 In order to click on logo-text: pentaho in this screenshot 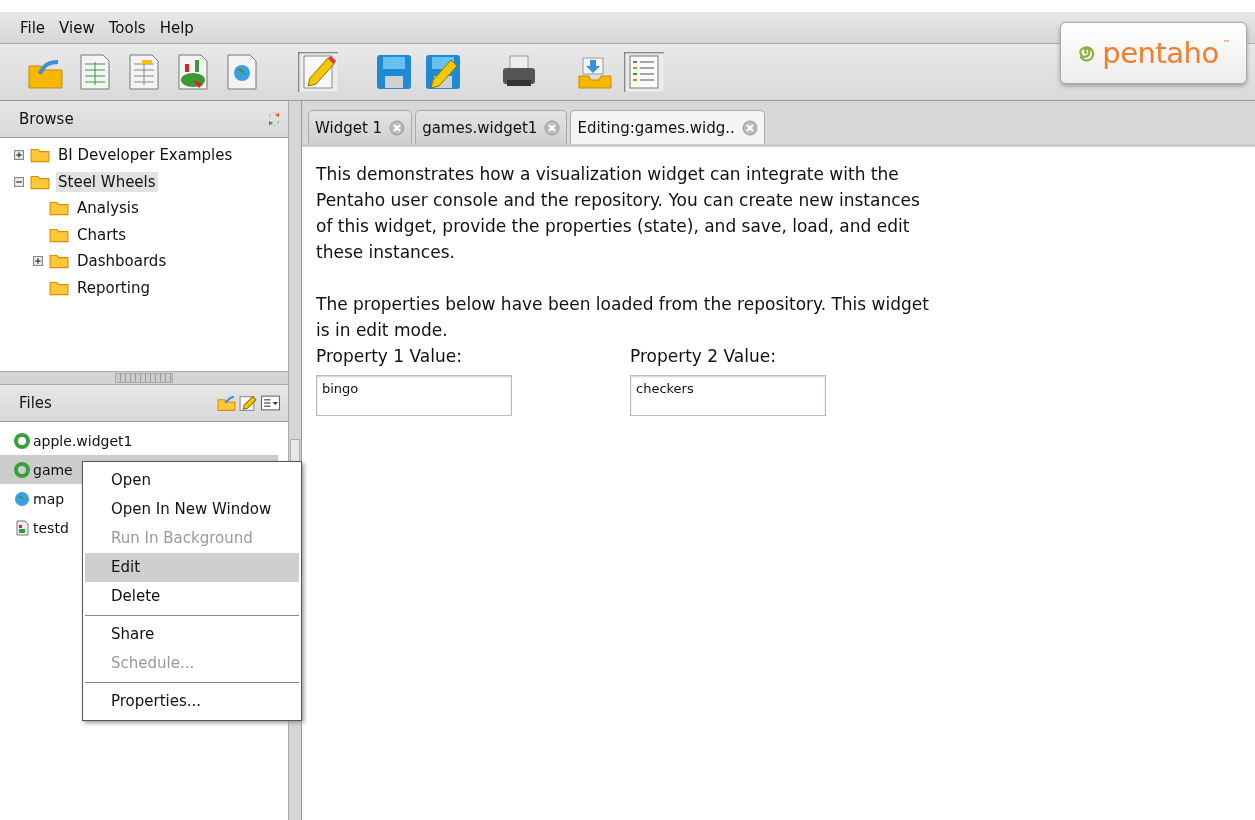, I will do `click(1160, 53)`.